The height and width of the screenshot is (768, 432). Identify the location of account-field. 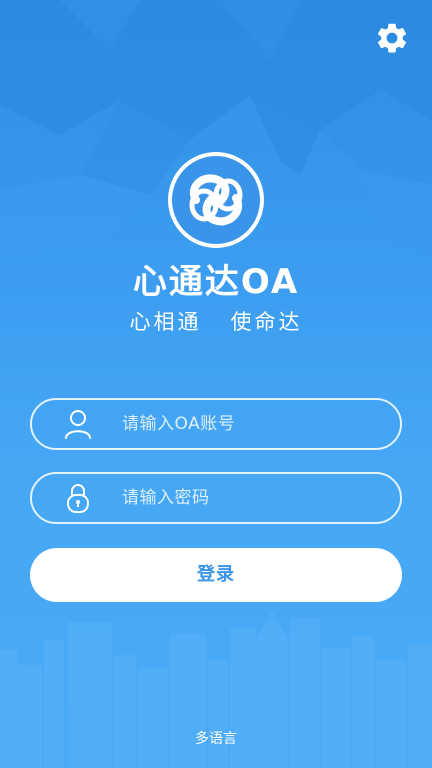
(216, 424).